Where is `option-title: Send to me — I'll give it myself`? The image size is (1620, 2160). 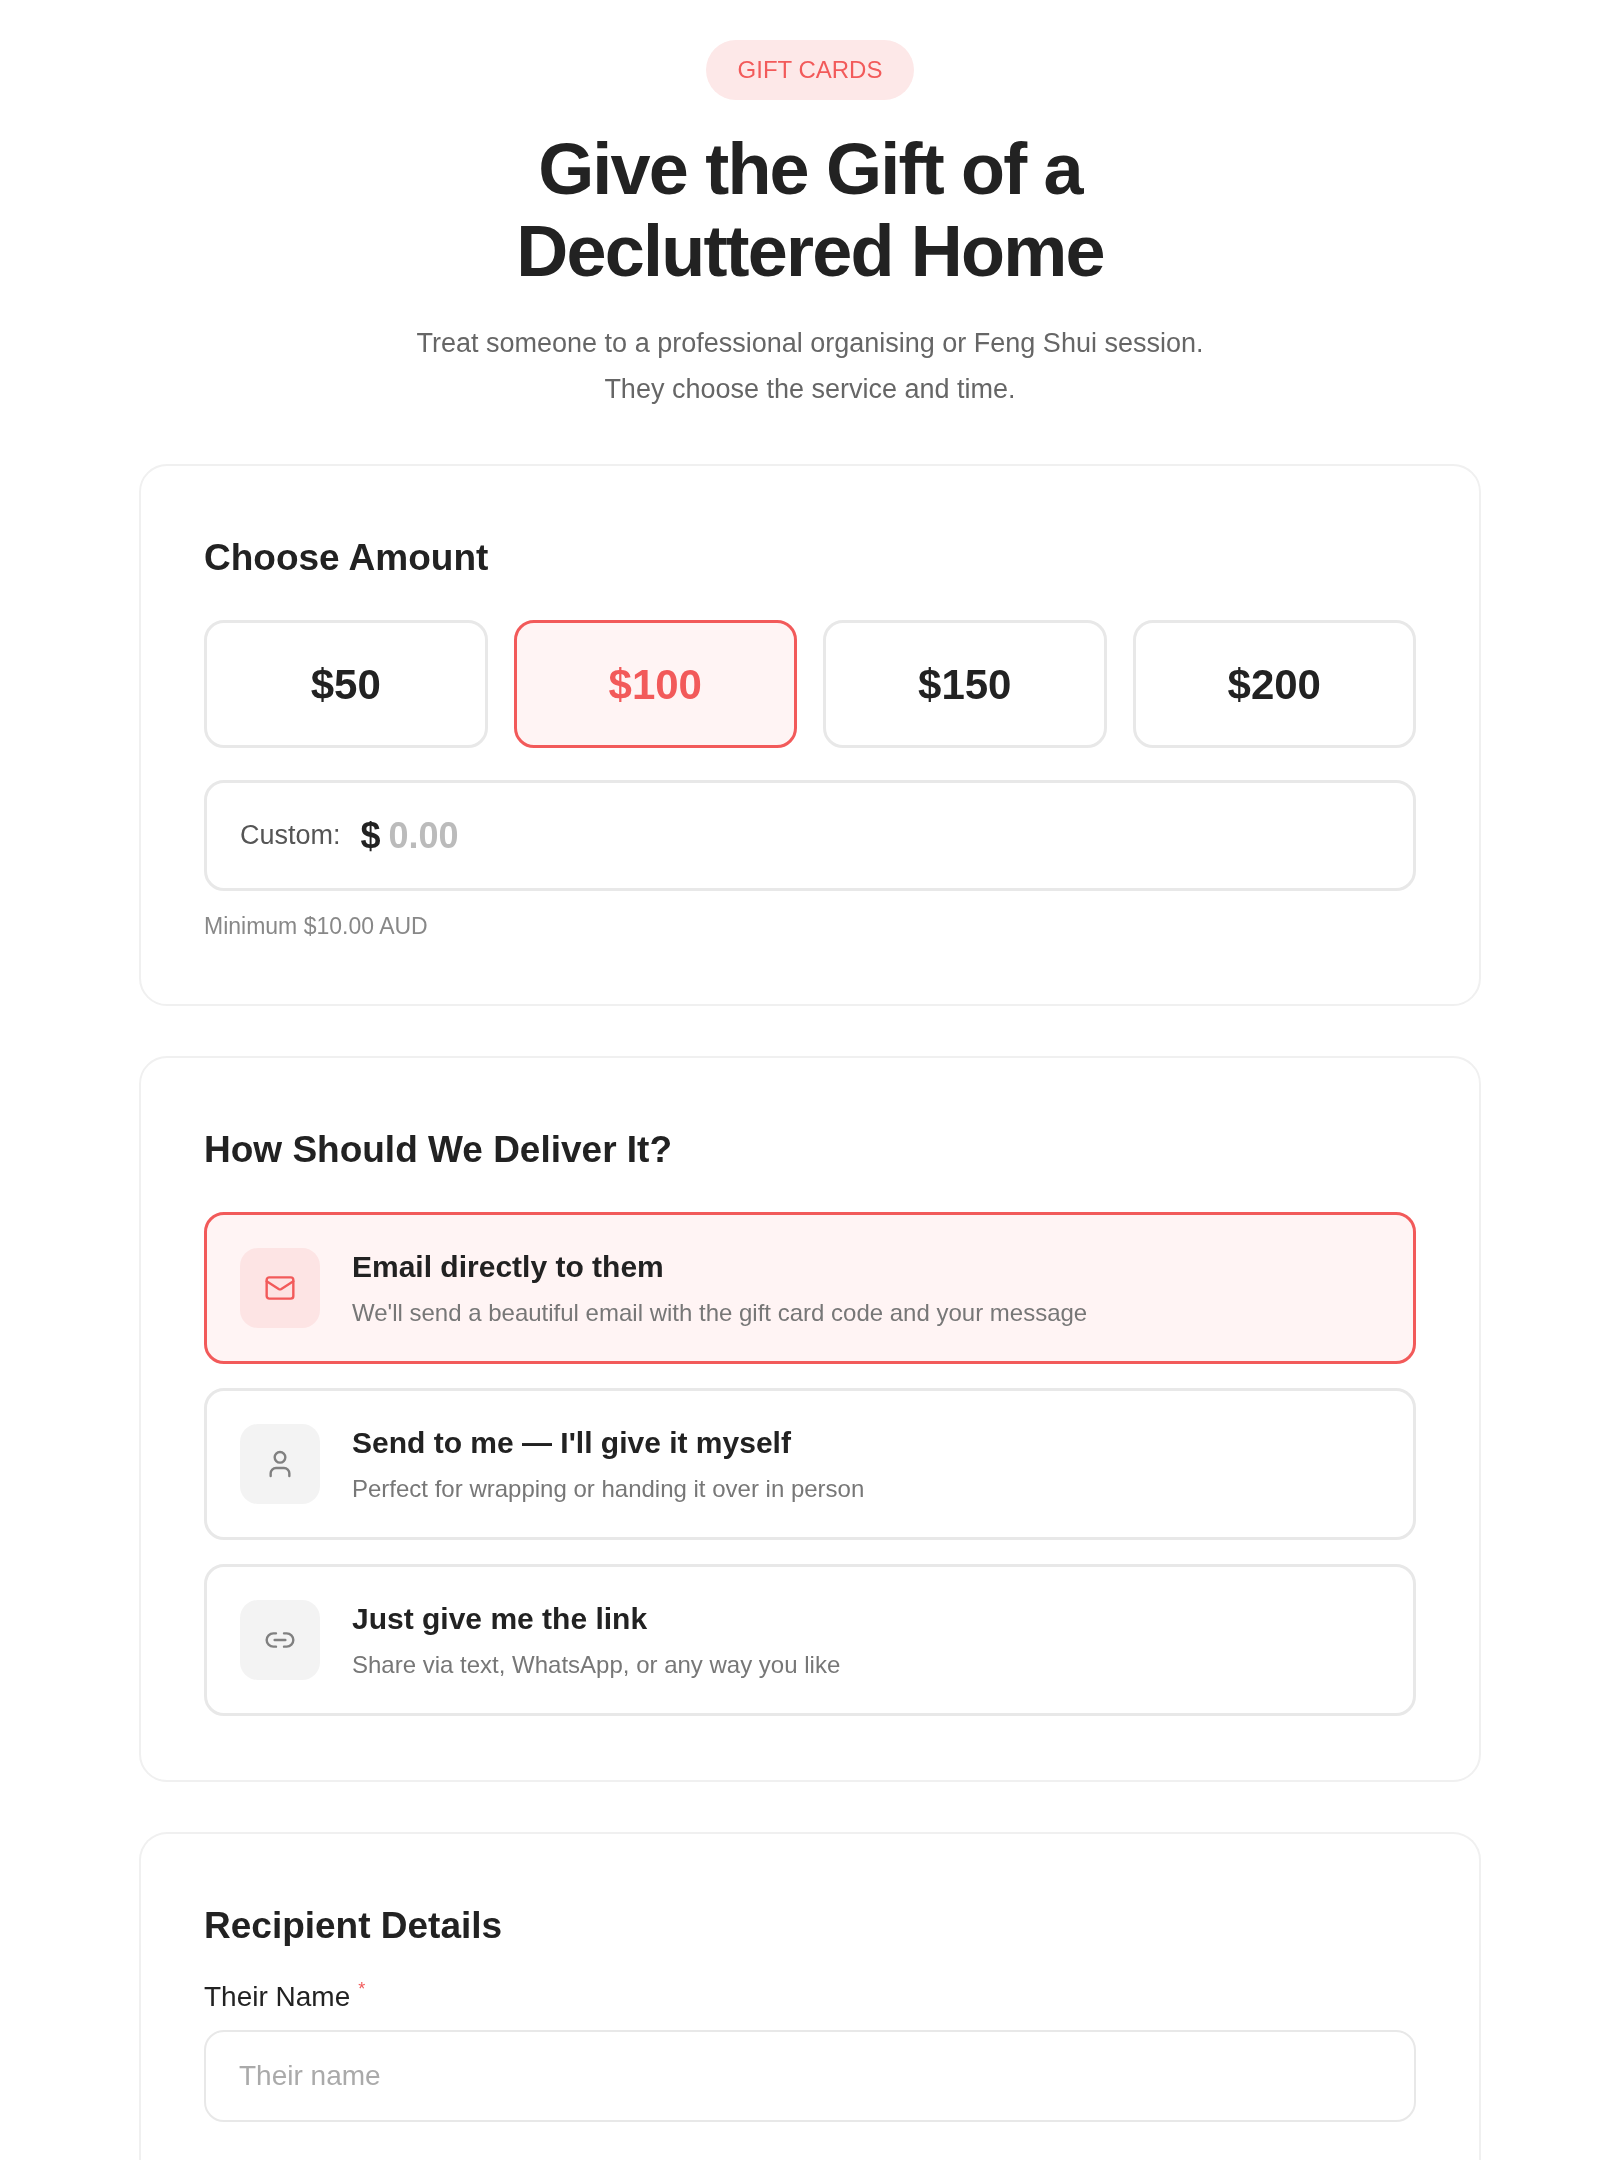 option-title: Send to me — I'll give it myself is located at coordinates (572, 1443).